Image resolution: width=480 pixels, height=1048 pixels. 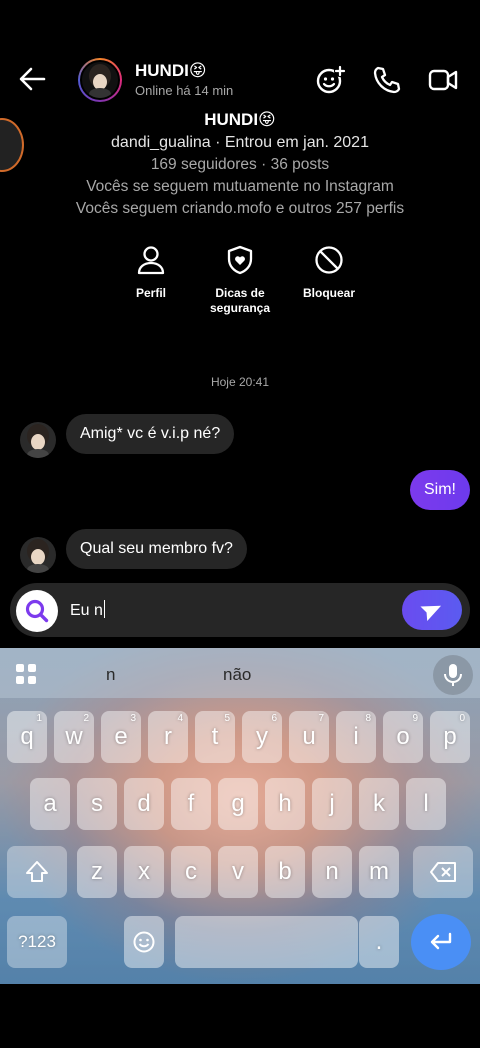 What do you see at coordinates (110, 675) in the screenshot?
I see `suggestion-item: n` at bounding box center [110, 675].